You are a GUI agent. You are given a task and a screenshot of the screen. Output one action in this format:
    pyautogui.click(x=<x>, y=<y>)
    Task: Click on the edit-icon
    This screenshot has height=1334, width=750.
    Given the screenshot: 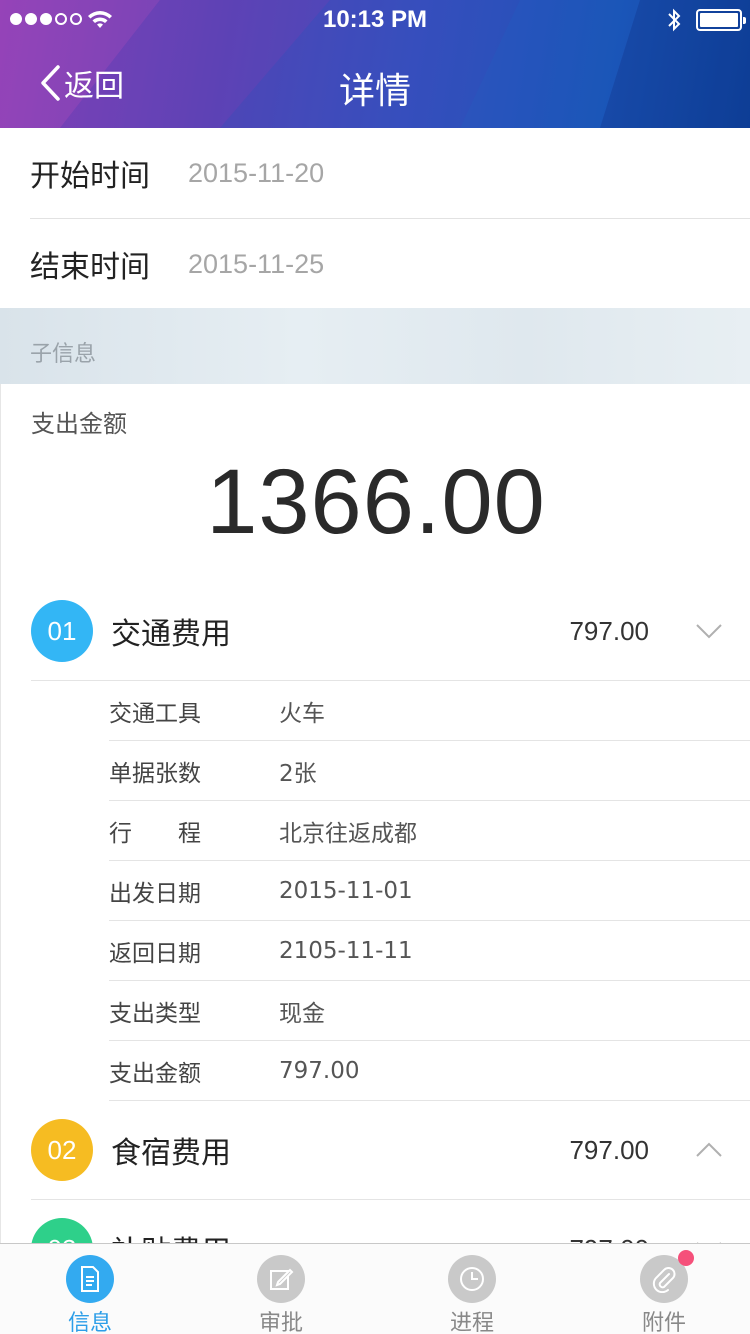 What is the action you would take?
    pyautogui.click(x=281, y=1279)
    